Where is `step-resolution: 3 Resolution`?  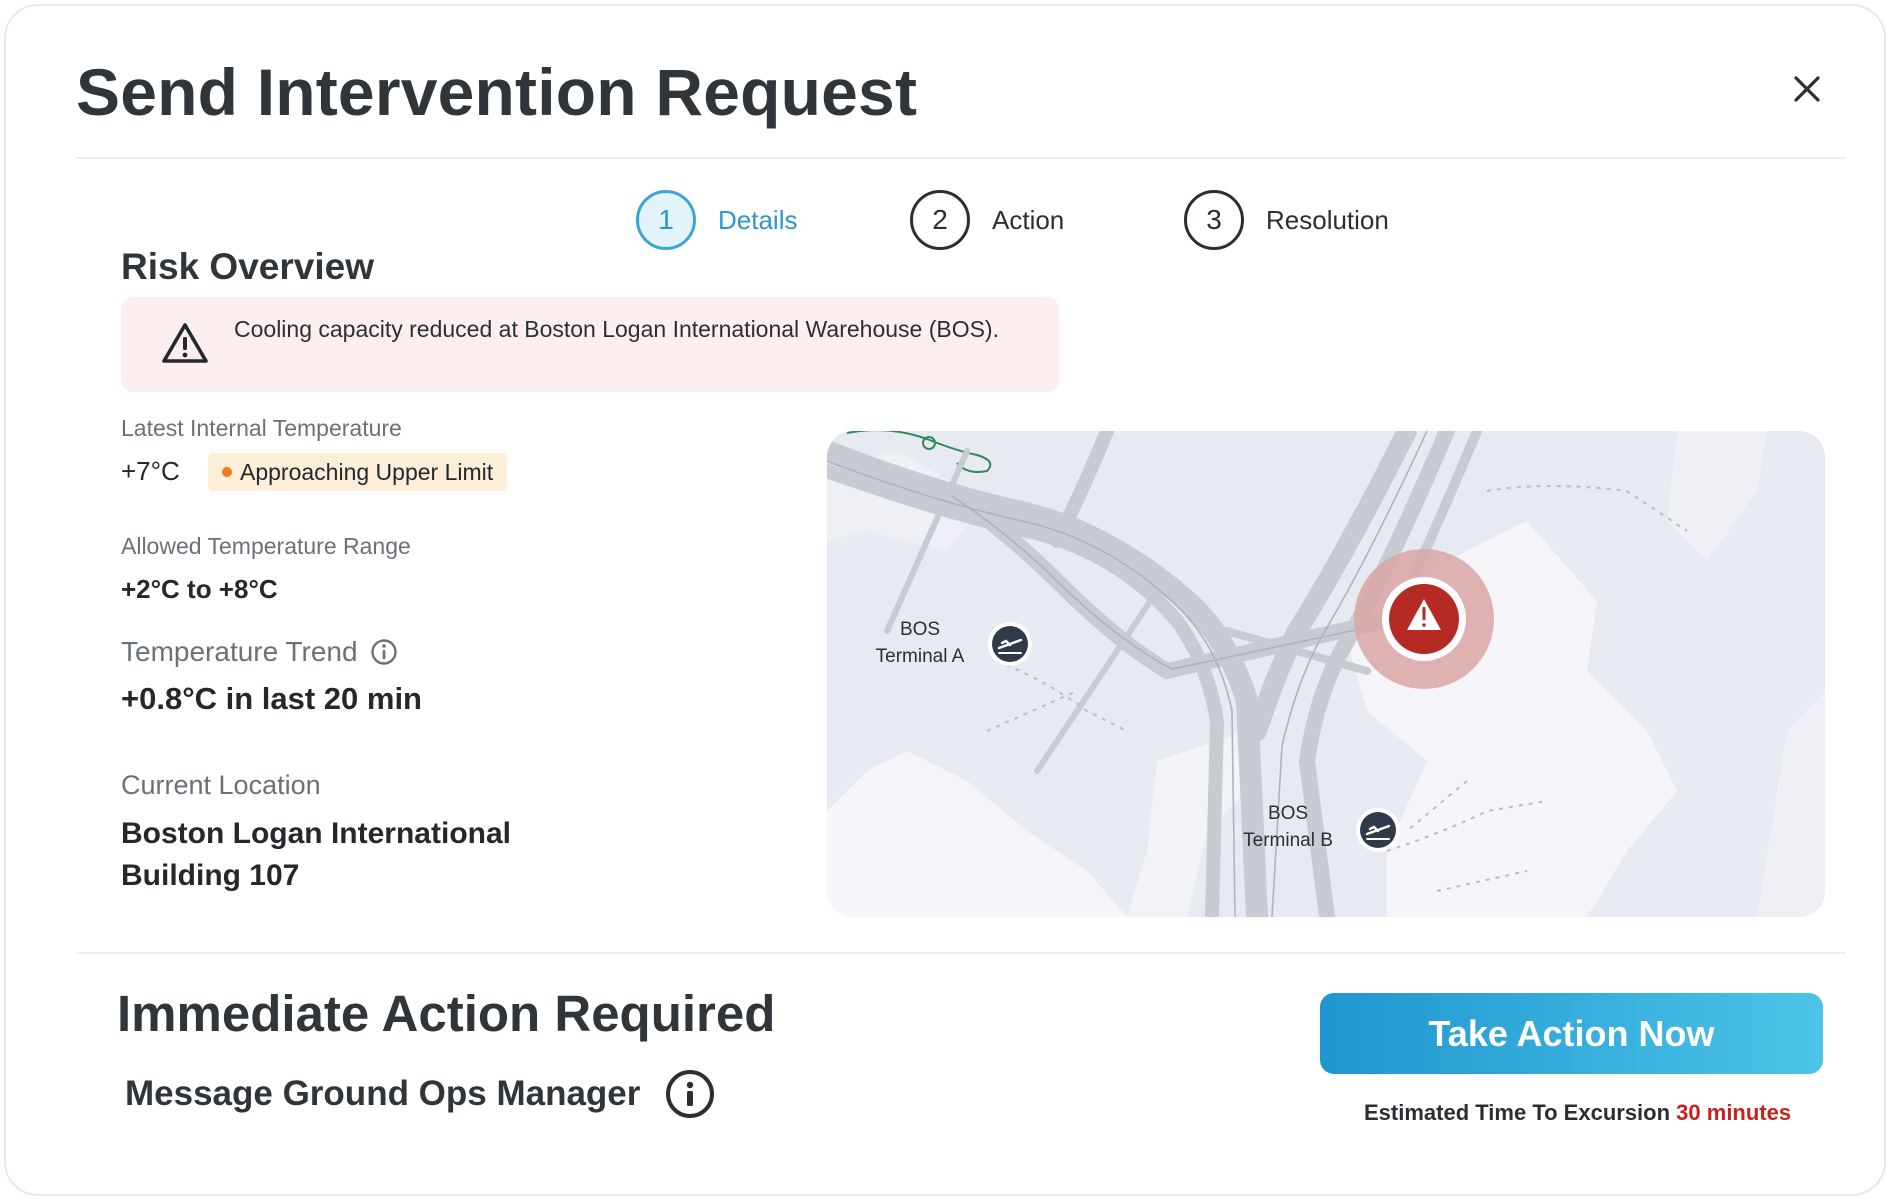
step-resolution: 3 Resolution is located at coordinates (1286, 220).